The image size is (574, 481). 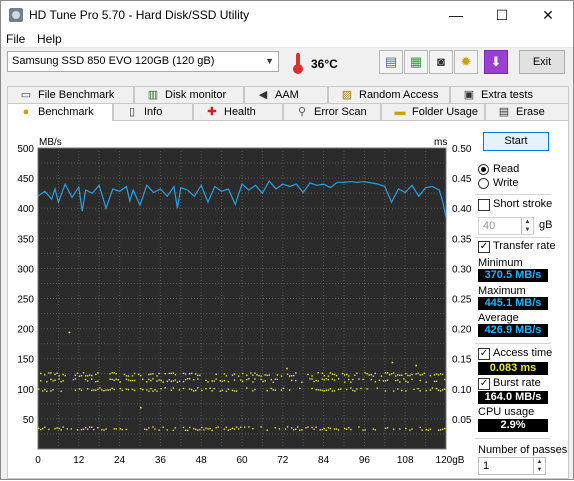 What do you see at coordinates (484, 205) in the screenshot?
I see `short-stroke-checkbox` at bounding box center [484, 205].